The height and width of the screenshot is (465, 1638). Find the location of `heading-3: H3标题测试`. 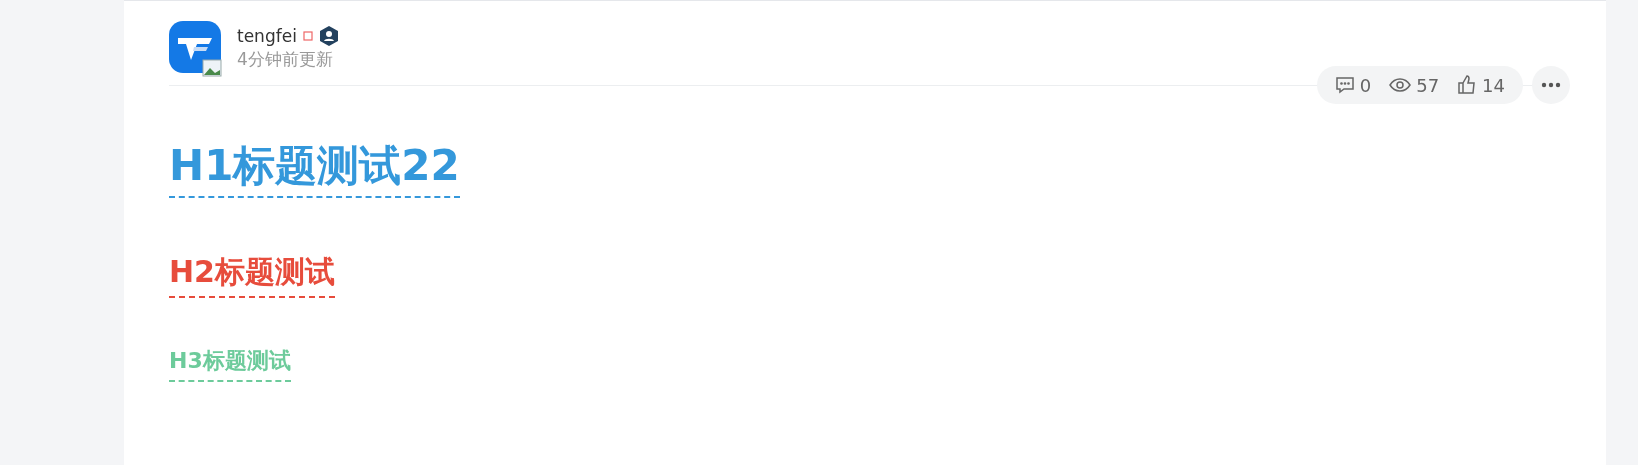

heading-3: H3标题测试 is located at coordinates (230, 364).